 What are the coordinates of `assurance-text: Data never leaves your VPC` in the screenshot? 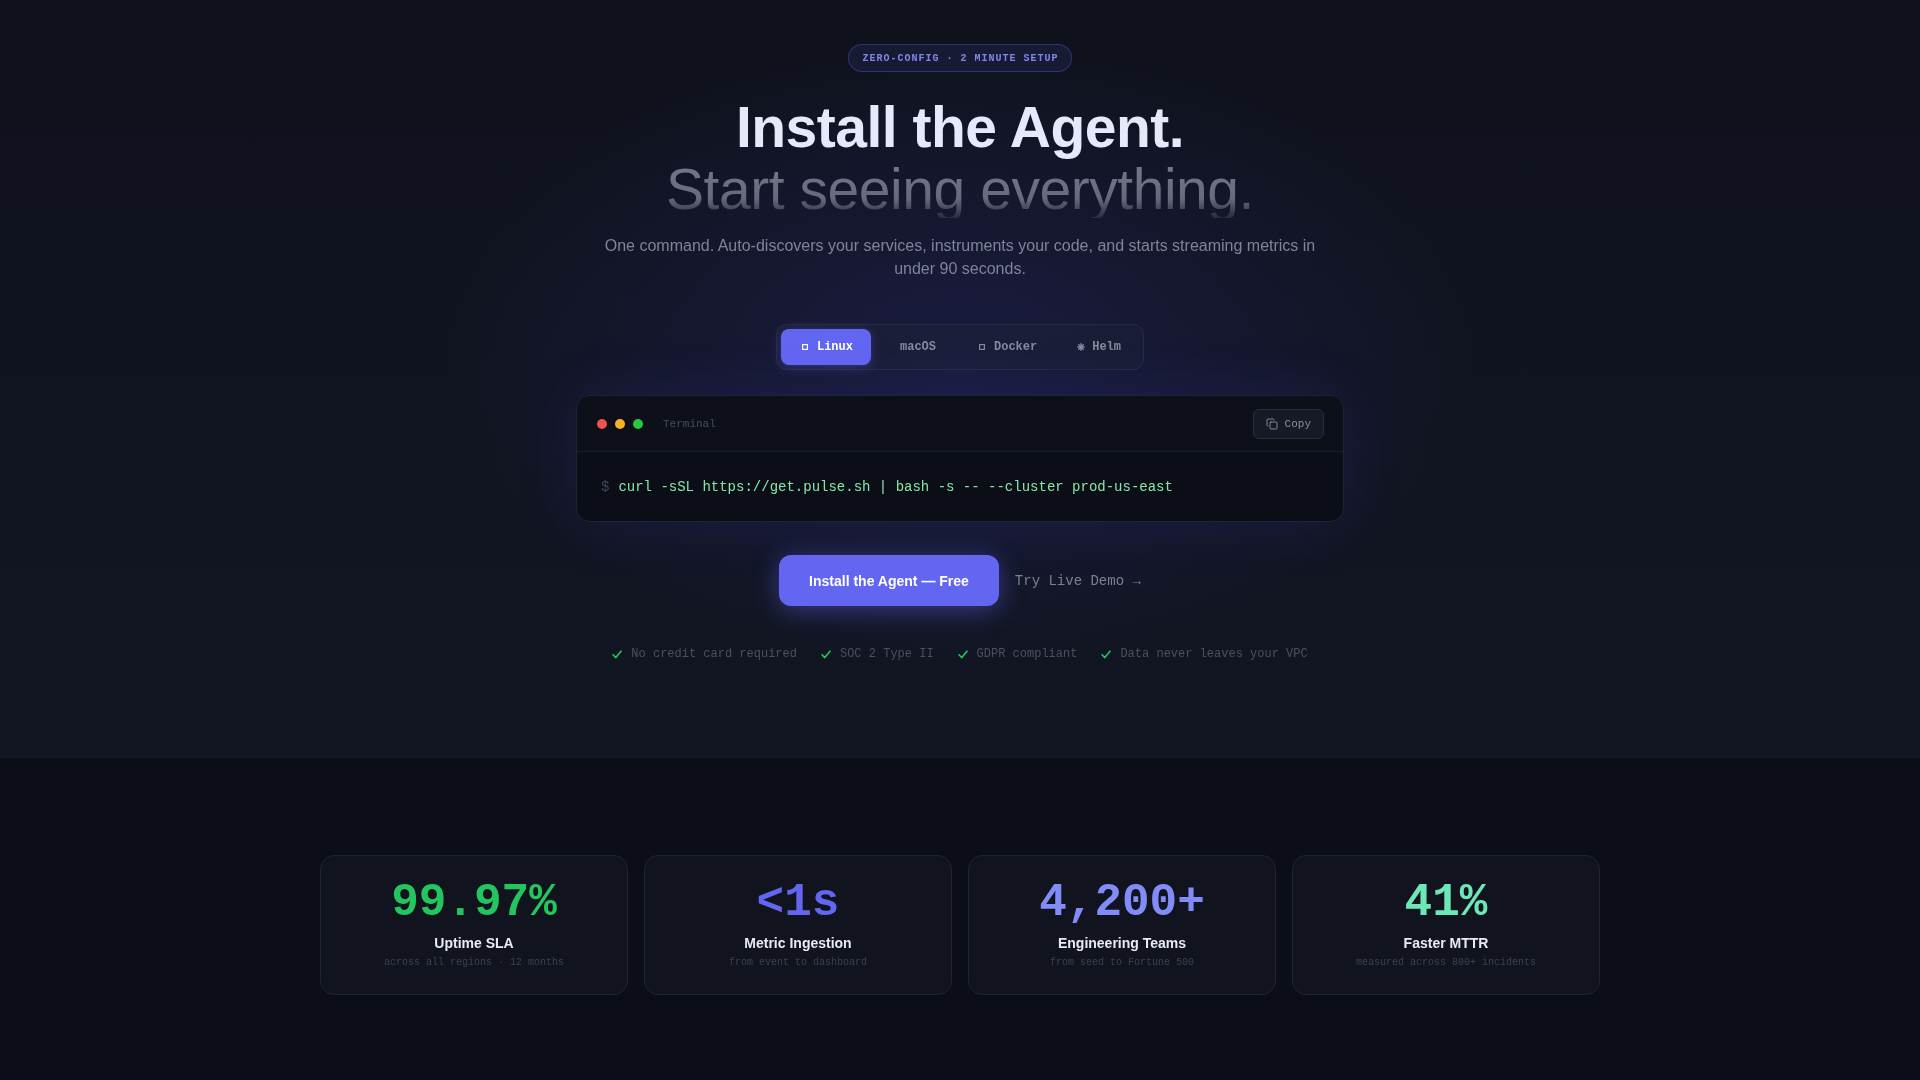 It's located at (1214, 654).